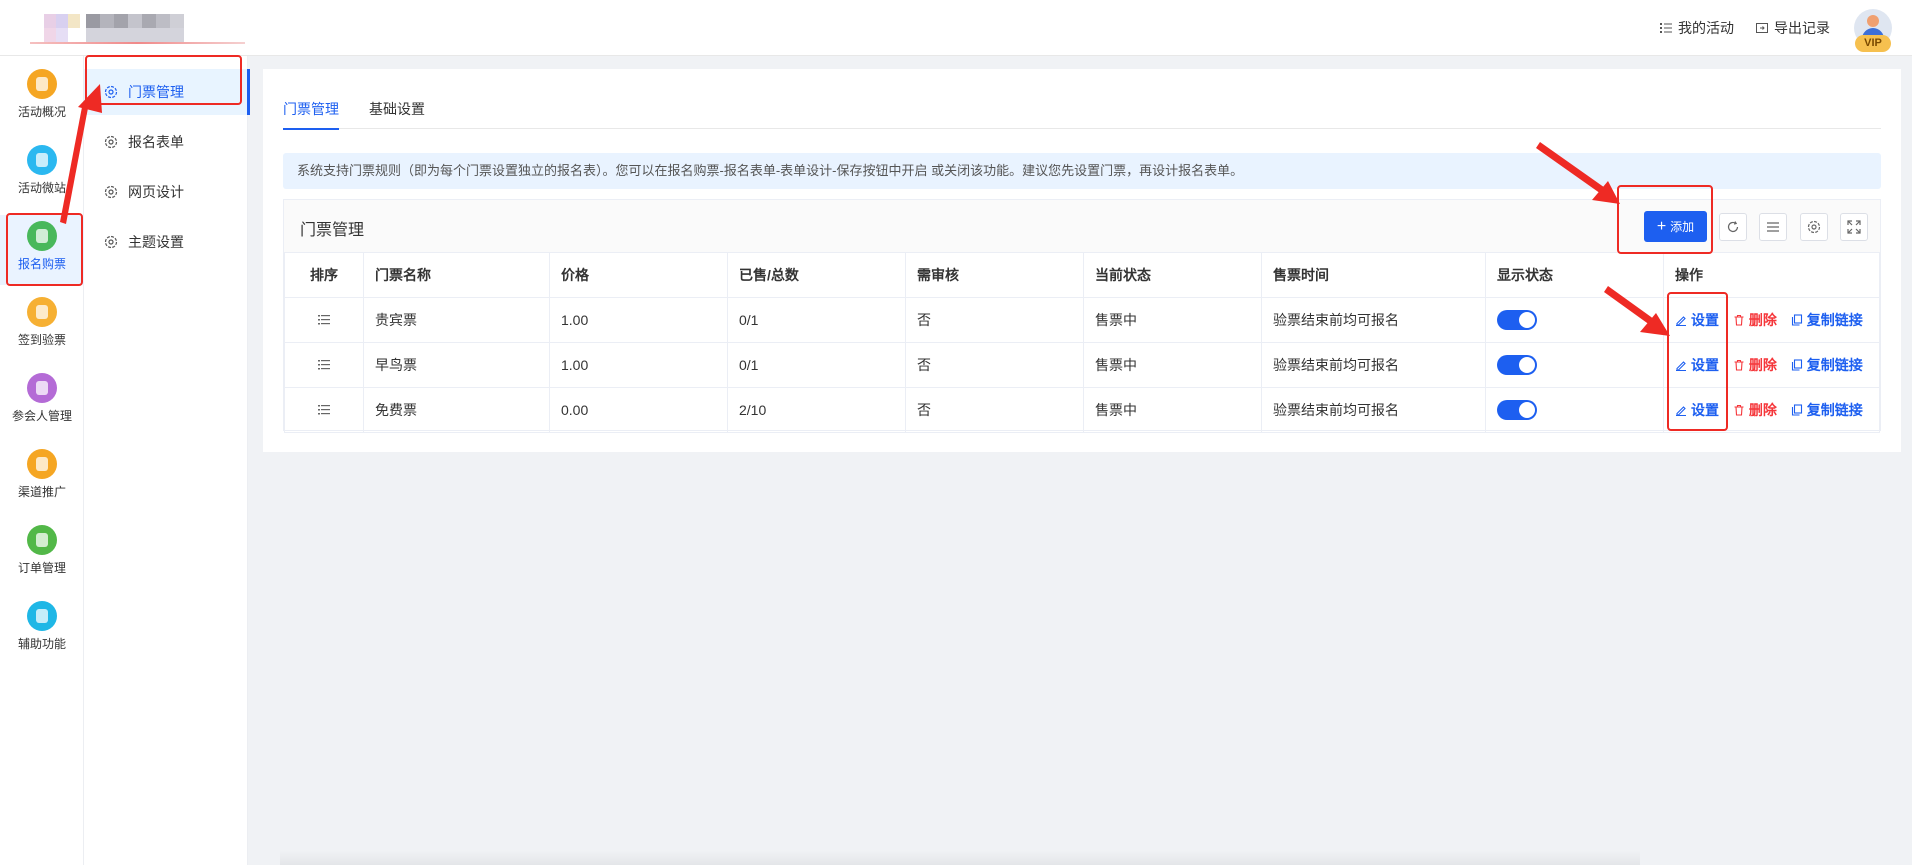 The image size is (1912, 865). I want to click on rail-item-label: 订单管理, so click(41, 568).